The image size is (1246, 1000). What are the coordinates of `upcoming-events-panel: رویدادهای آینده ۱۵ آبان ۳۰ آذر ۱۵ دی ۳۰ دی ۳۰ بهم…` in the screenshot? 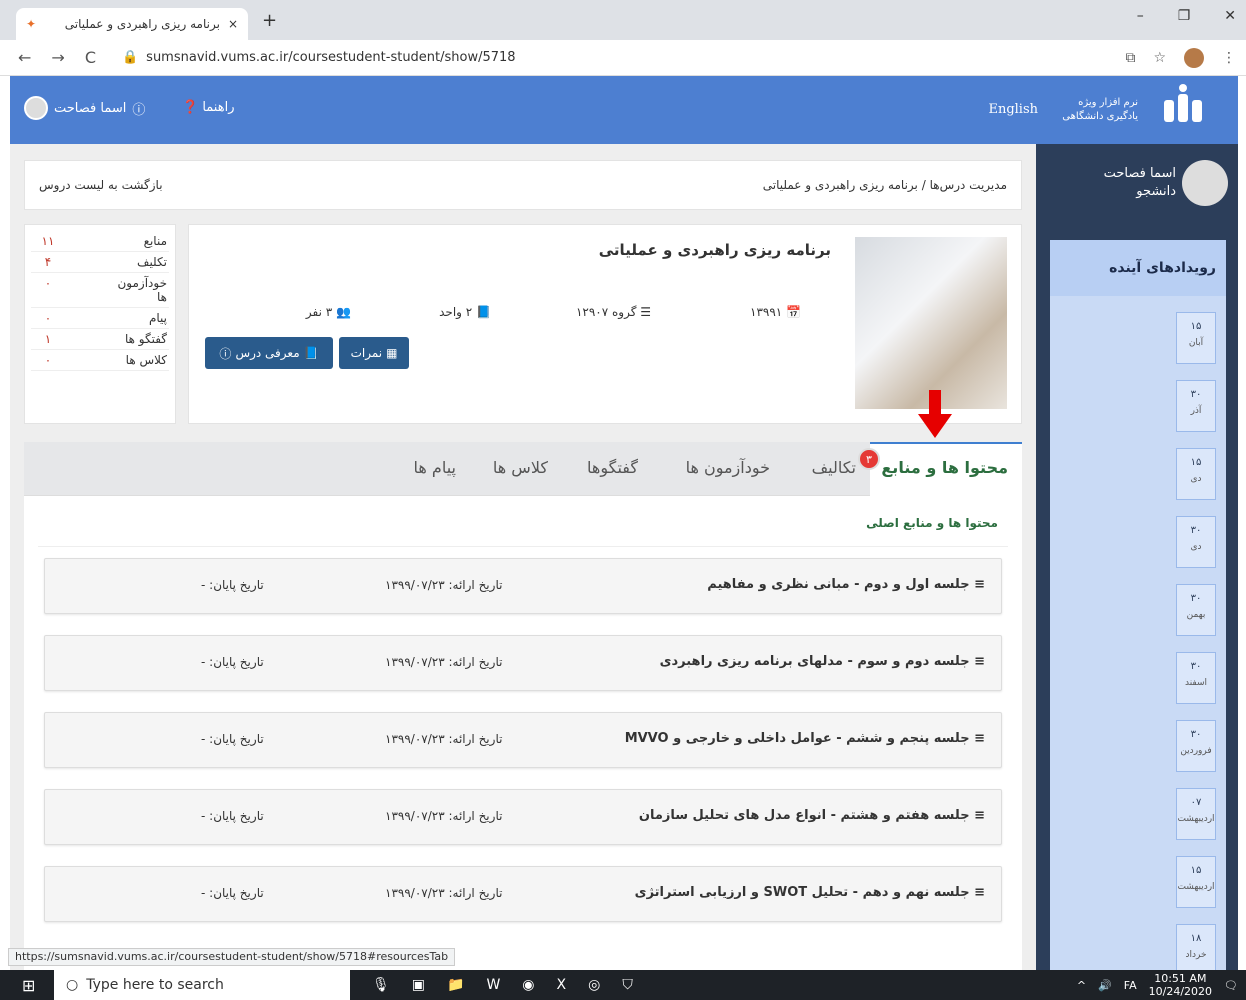 It's located at (1138, 608).